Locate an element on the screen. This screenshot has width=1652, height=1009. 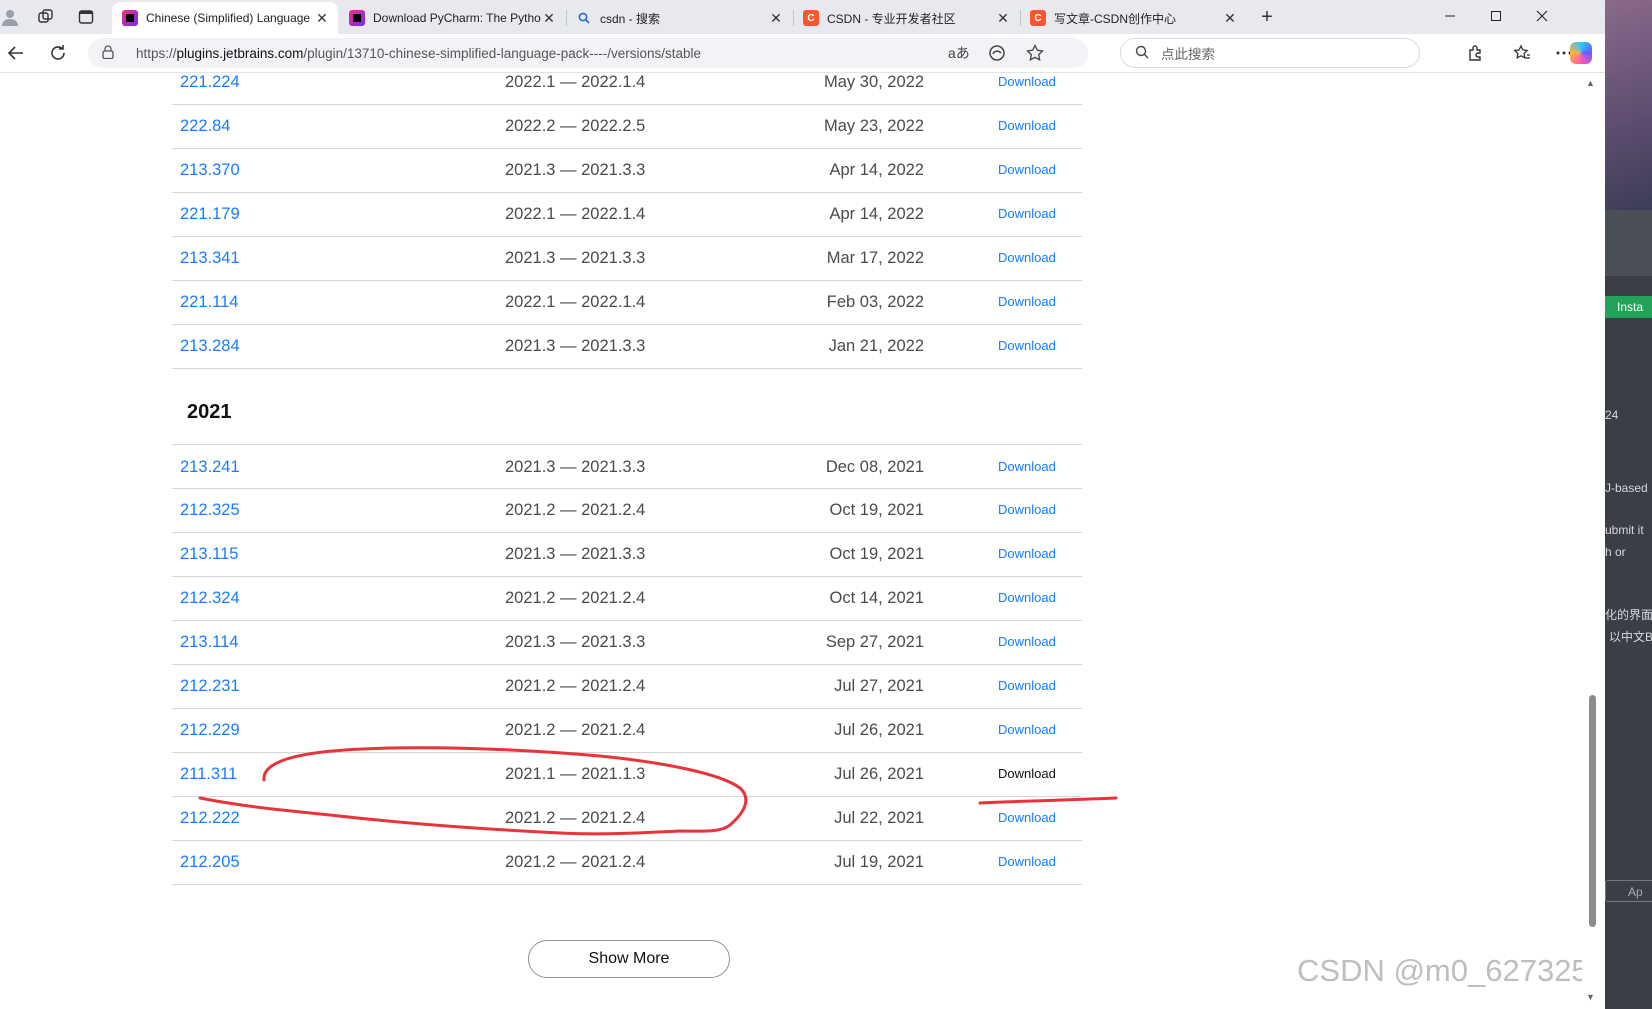
show-more-button: Show More is located at coordinates (629, 959).